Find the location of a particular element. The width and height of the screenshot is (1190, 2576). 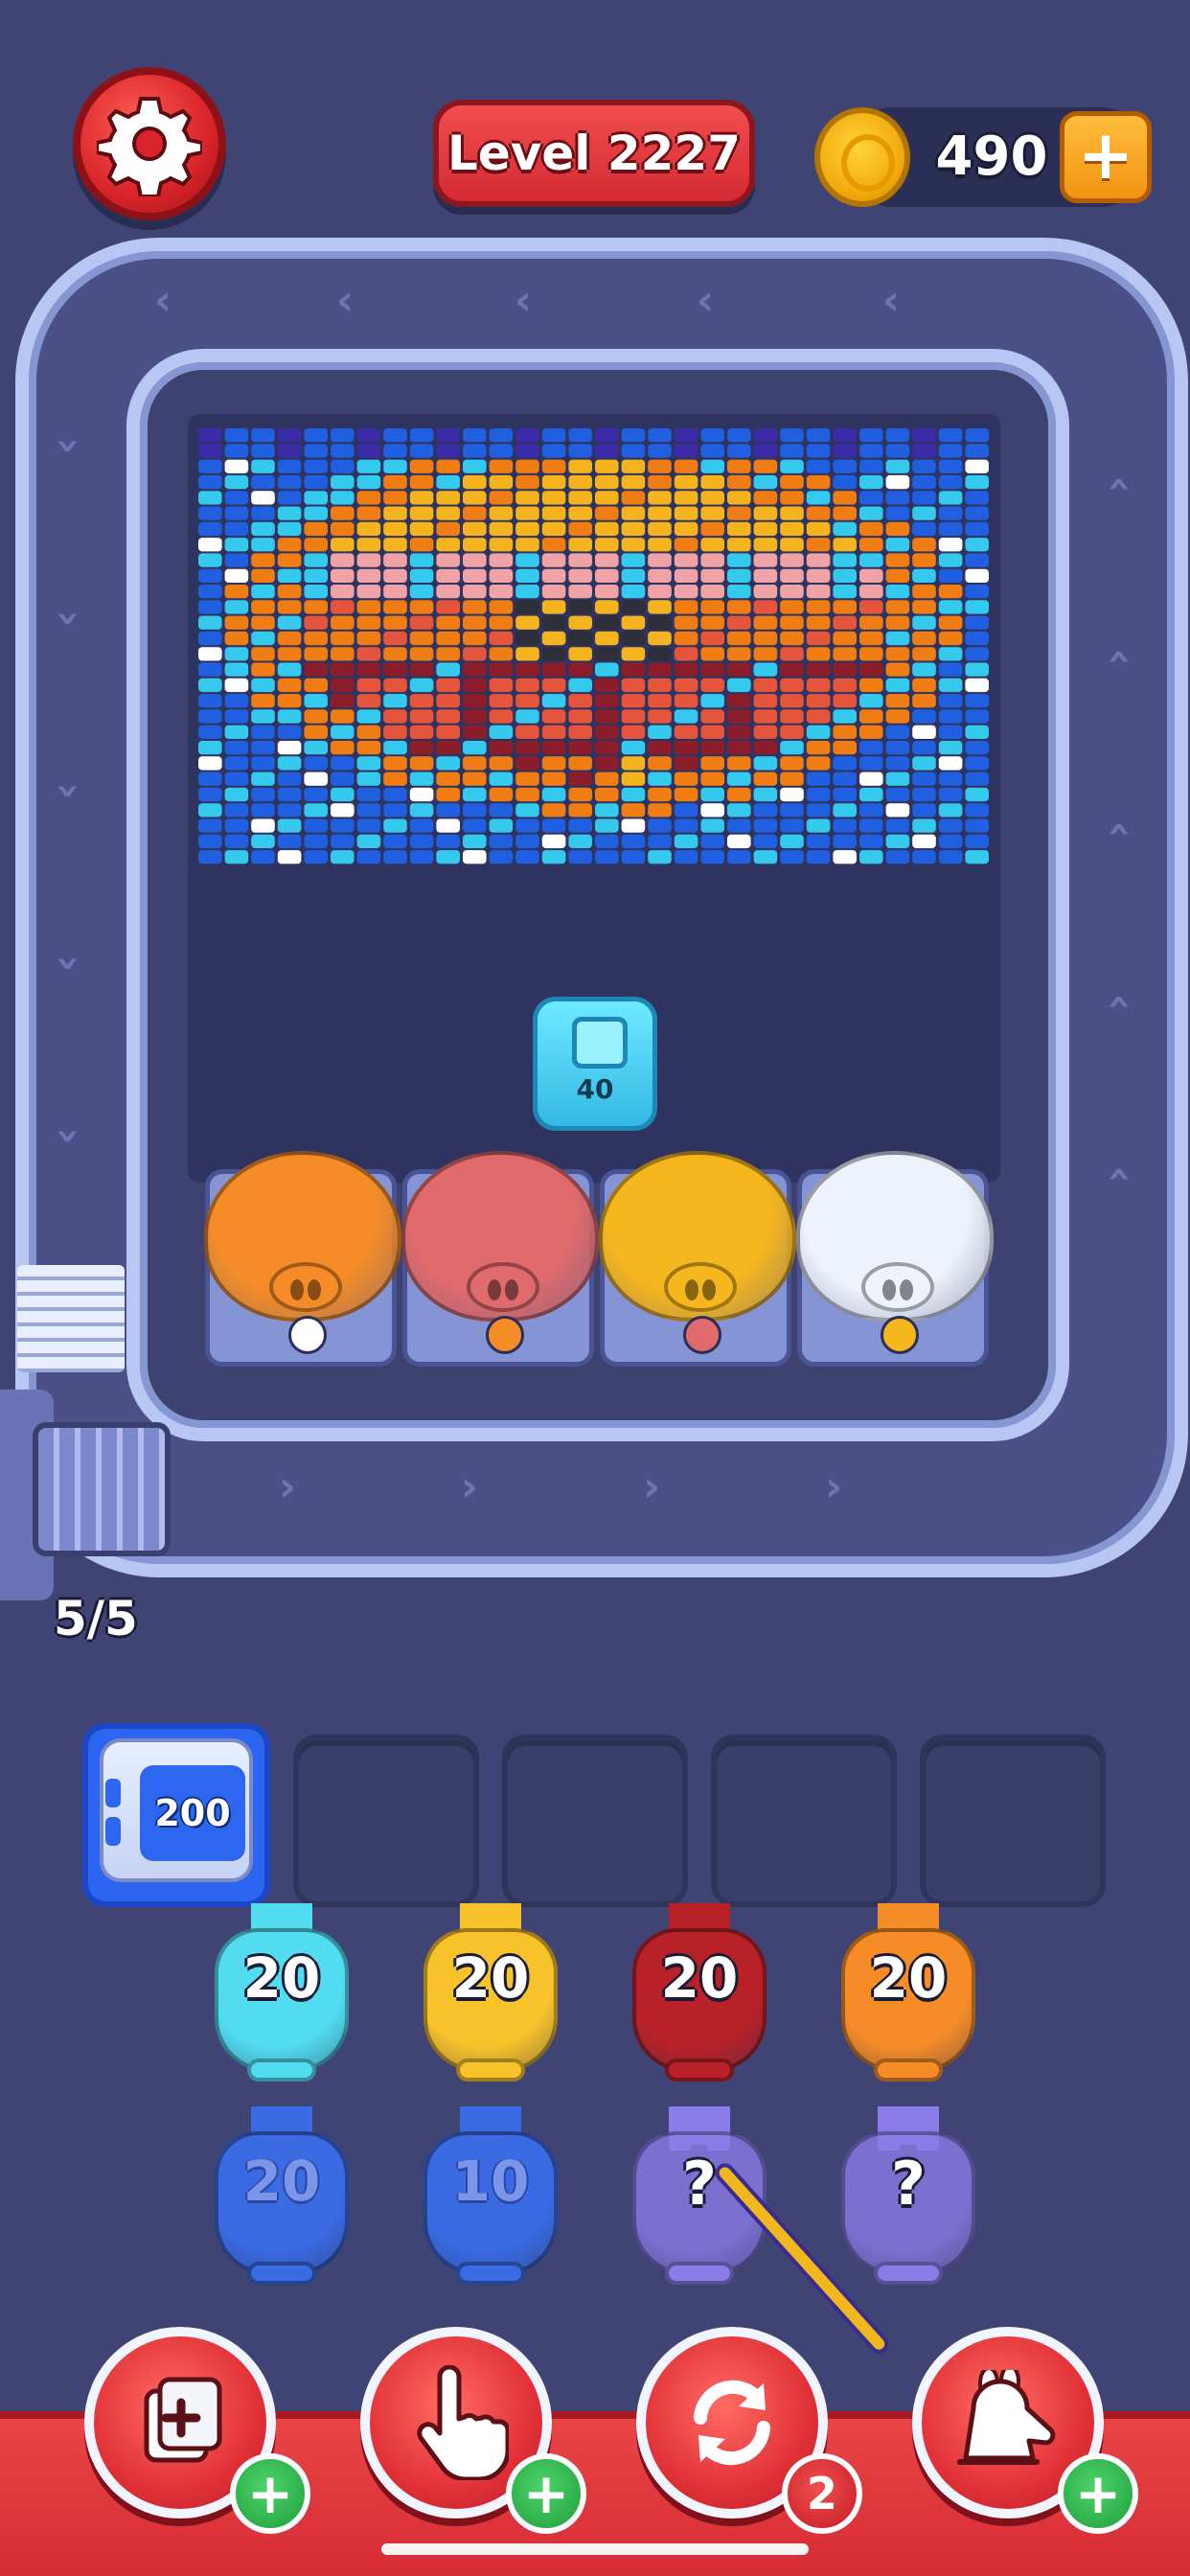

storage-slot-active: 200 is located at coordinates (176, 1815).